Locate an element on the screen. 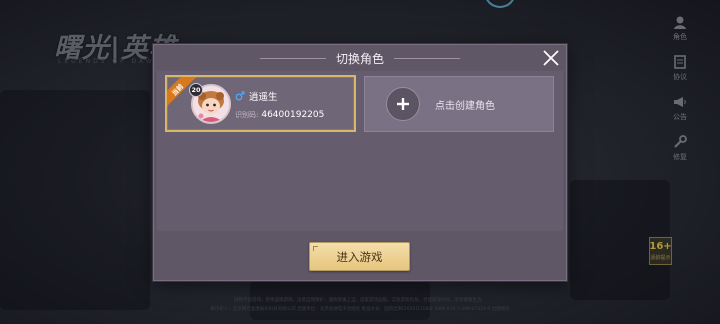 This screenshot has width=720, height=324. side-menu-label: 角色 is located at coordinates (680, 37).